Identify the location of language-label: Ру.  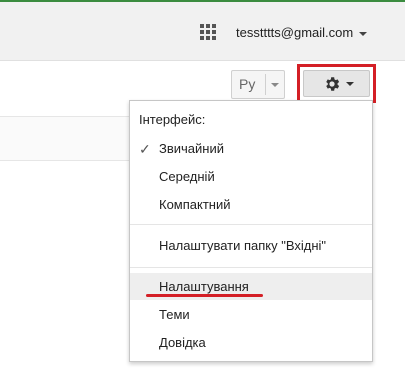
(247, 84).